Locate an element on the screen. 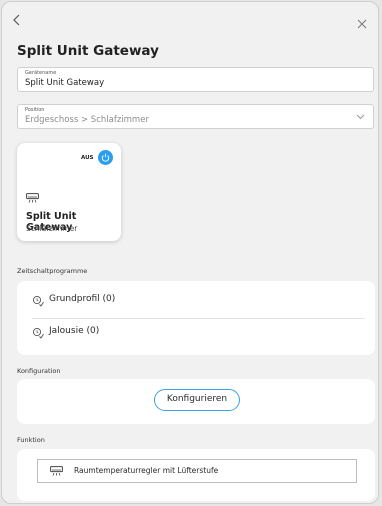  chevron-down-icon is located at coordinates (360, 117).